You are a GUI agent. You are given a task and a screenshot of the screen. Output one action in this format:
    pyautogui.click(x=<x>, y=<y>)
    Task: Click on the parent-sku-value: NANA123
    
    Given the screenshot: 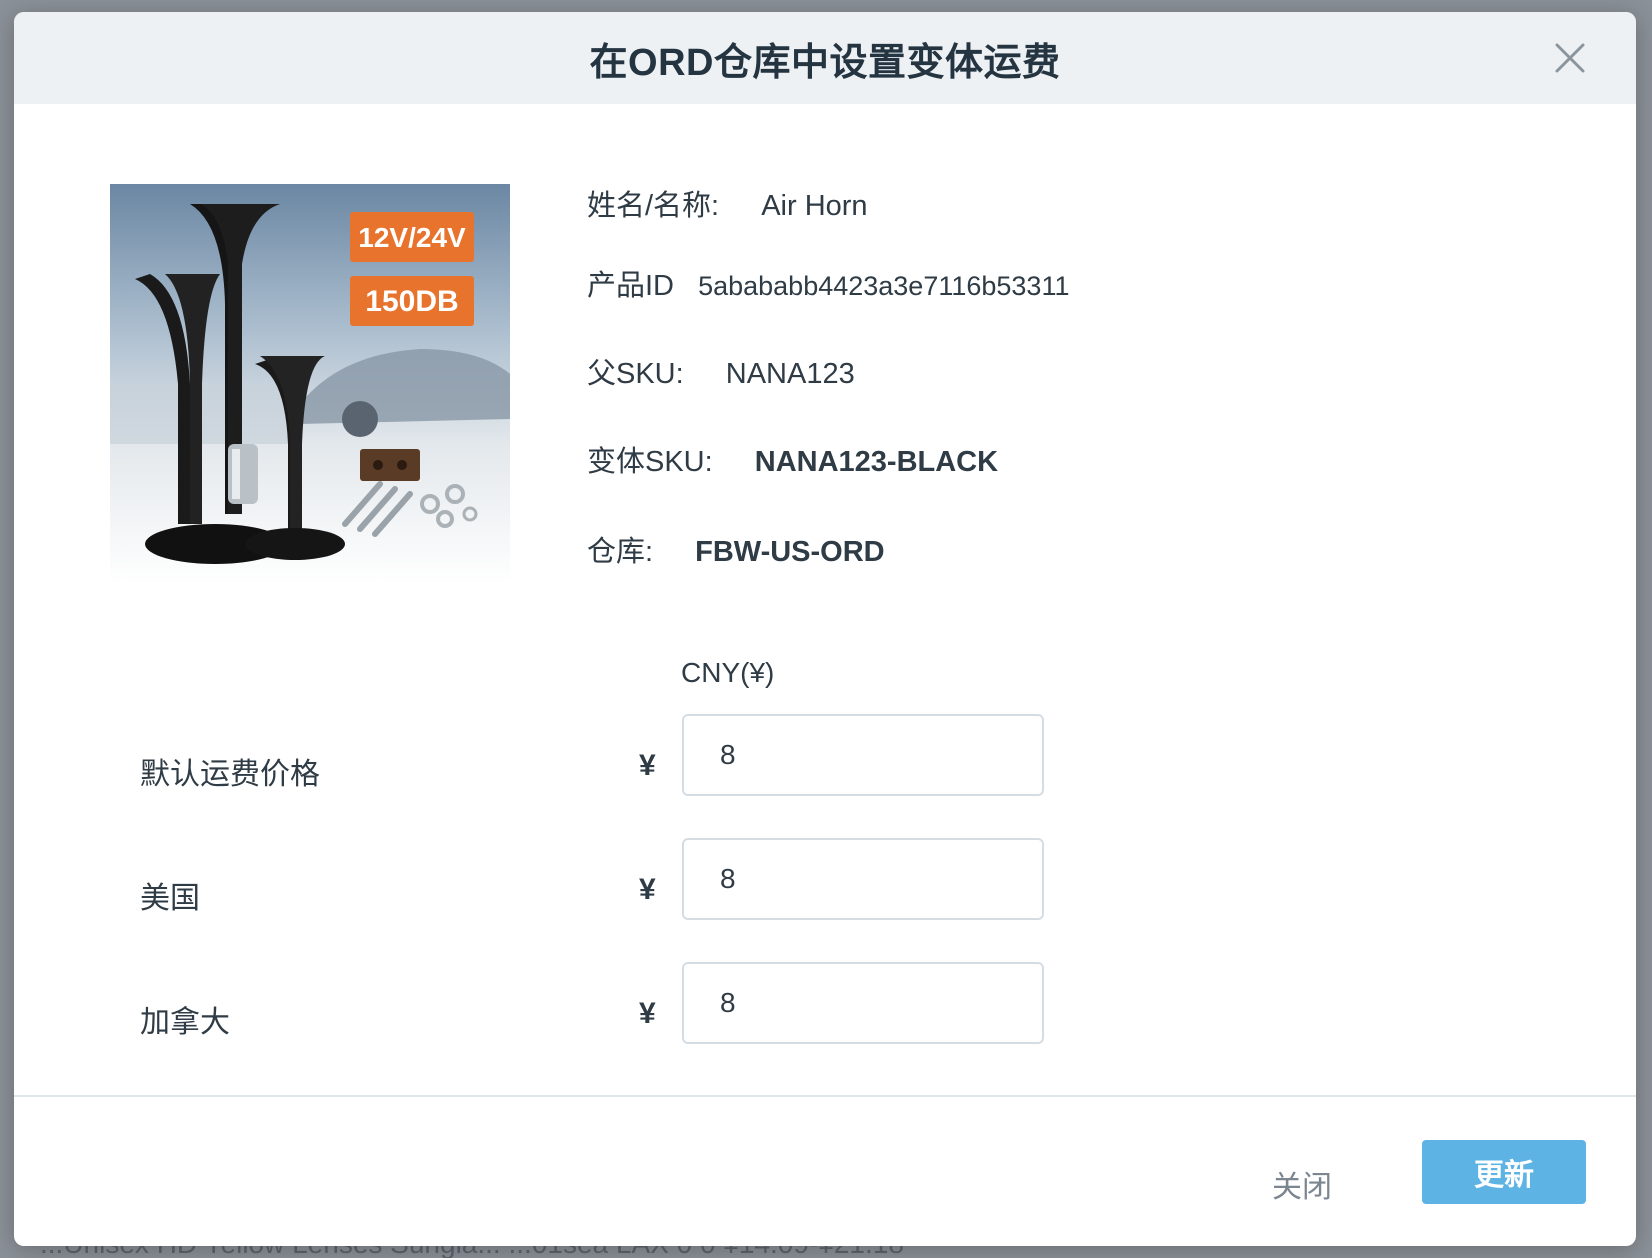 What is the action you would take?
    pyautogui.click(x=790, y=374)
    